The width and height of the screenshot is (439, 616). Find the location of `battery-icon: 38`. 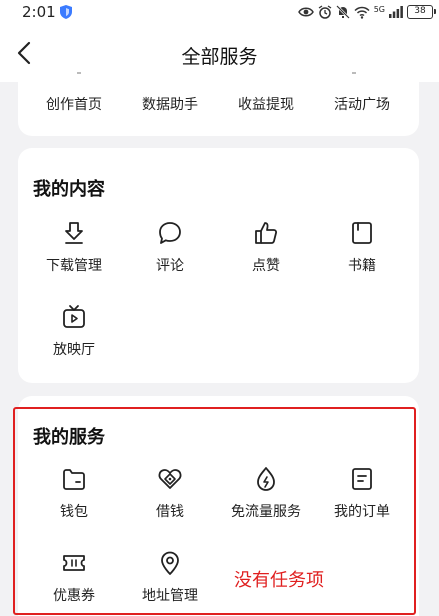

battery-icon: 38 is located at coordinates (421, 12).